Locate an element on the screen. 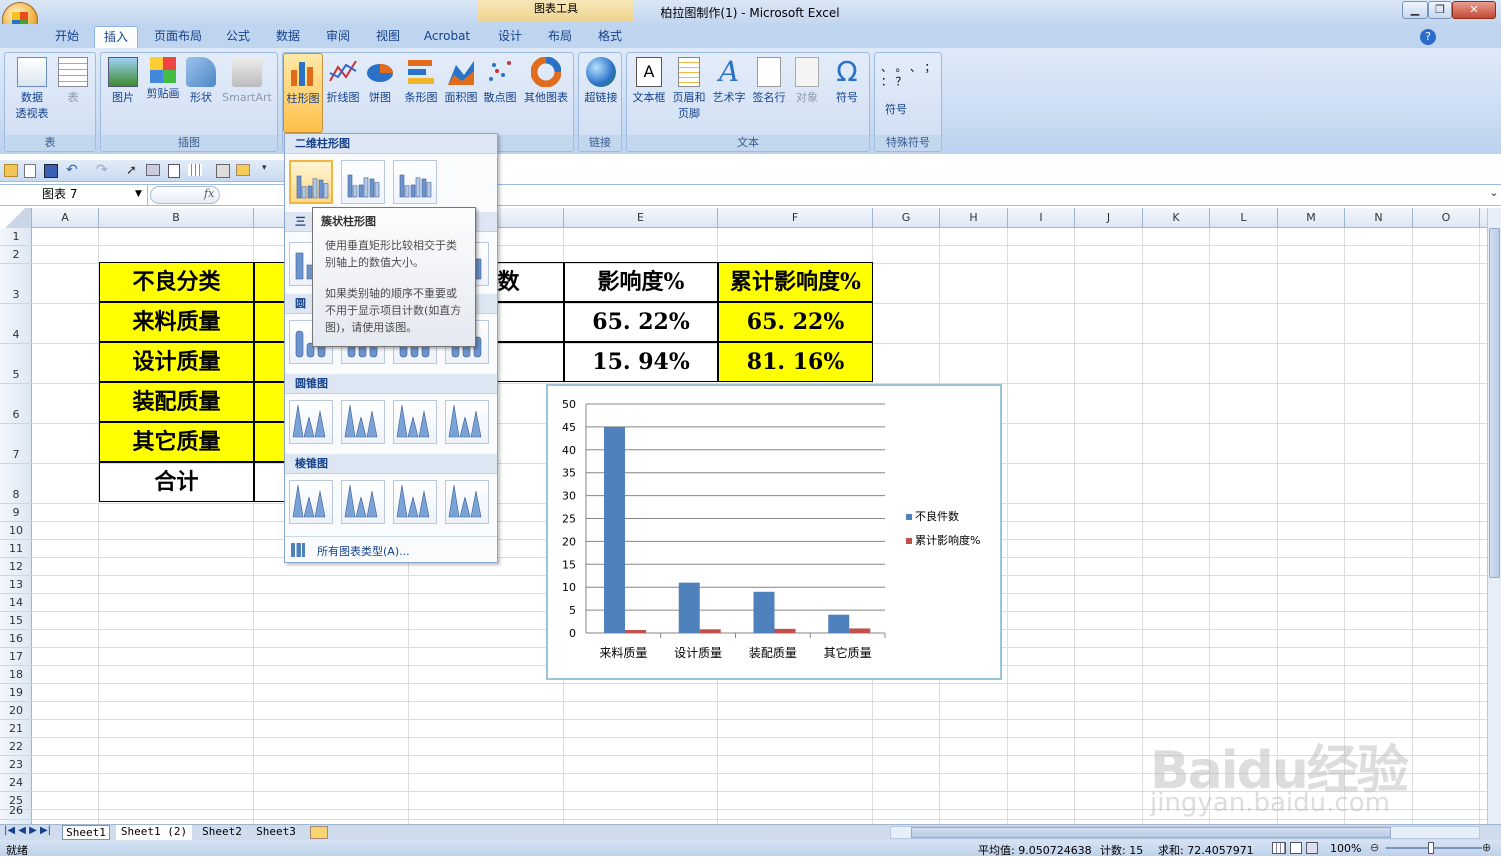 This screenshot has height=858, width=1501. select-all-button is located at coordinates (16, 218).